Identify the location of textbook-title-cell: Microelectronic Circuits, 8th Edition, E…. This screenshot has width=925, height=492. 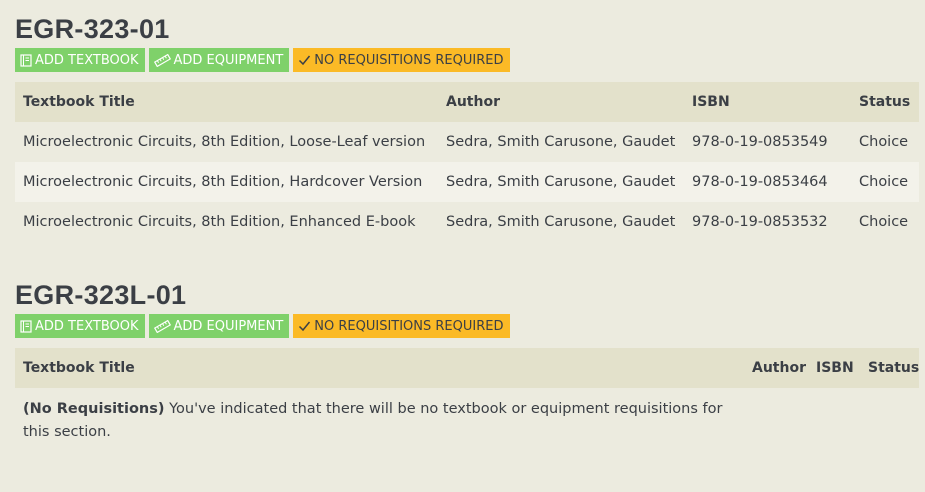
(219, 222).